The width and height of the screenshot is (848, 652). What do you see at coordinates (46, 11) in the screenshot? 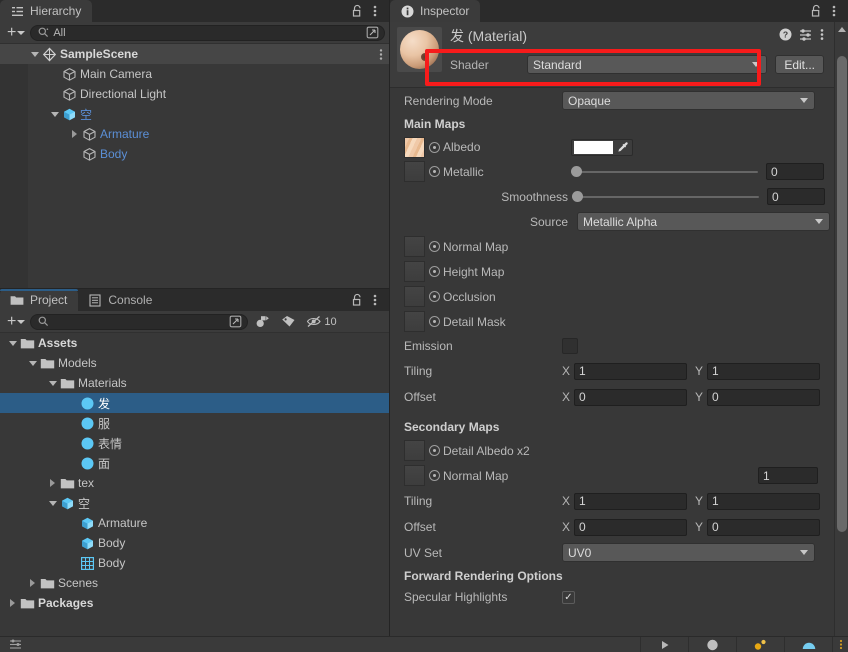
I see `tab-hierarchy: Hierarchy` at bounding box center [46, 11].